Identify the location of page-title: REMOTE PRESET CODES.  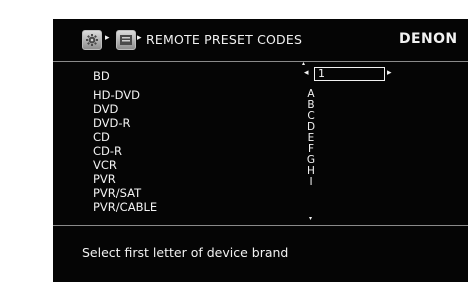
(224, 39).